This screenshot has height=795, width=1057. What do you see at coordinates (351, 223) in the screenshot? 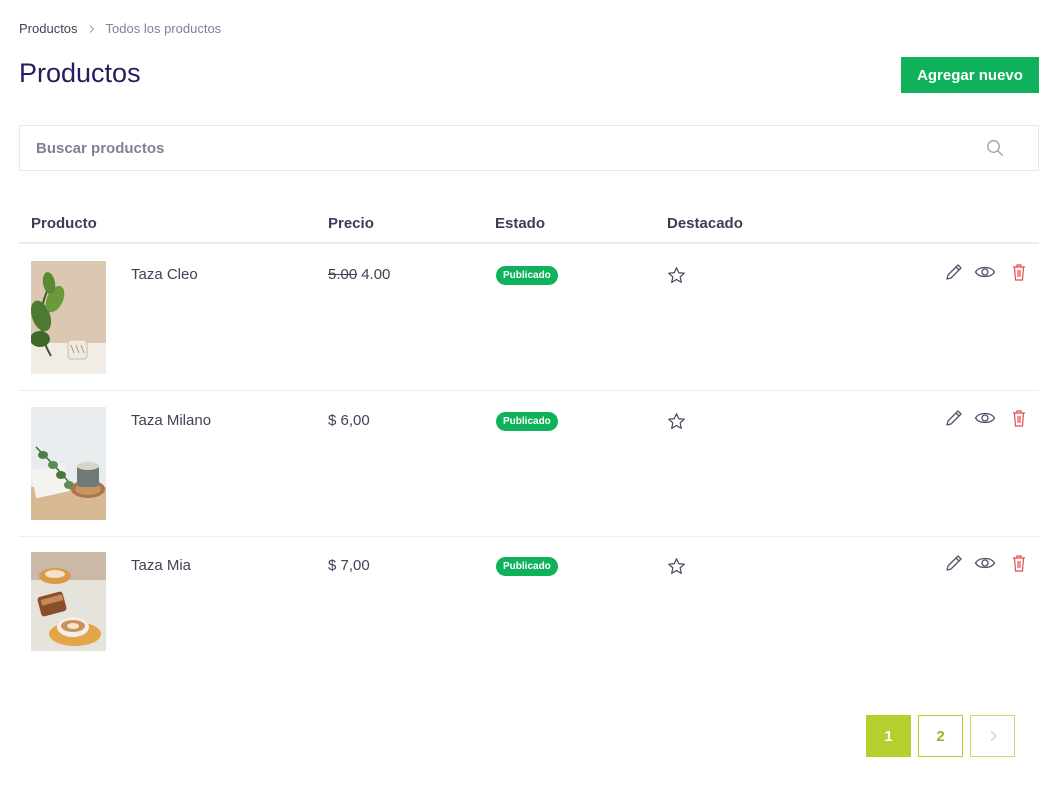
I see `column-header-precio: Precio` at bounding box center [351, 223].